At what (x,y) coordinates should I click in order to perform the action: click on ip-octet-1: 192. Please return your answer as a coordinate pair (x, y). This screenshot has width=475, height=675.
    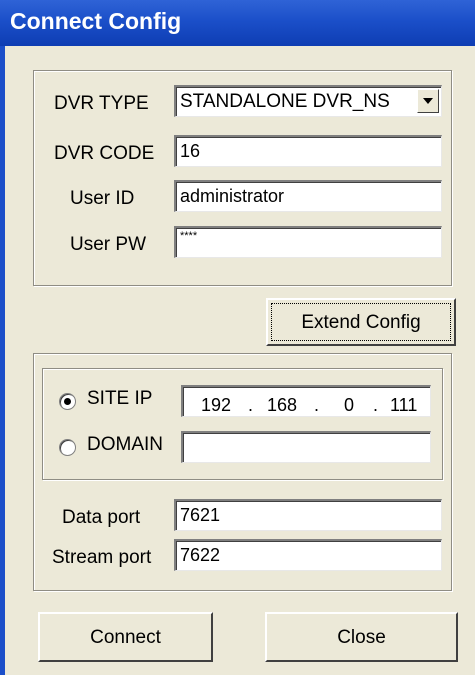
    Looking at the image, I should click on (216, 405).